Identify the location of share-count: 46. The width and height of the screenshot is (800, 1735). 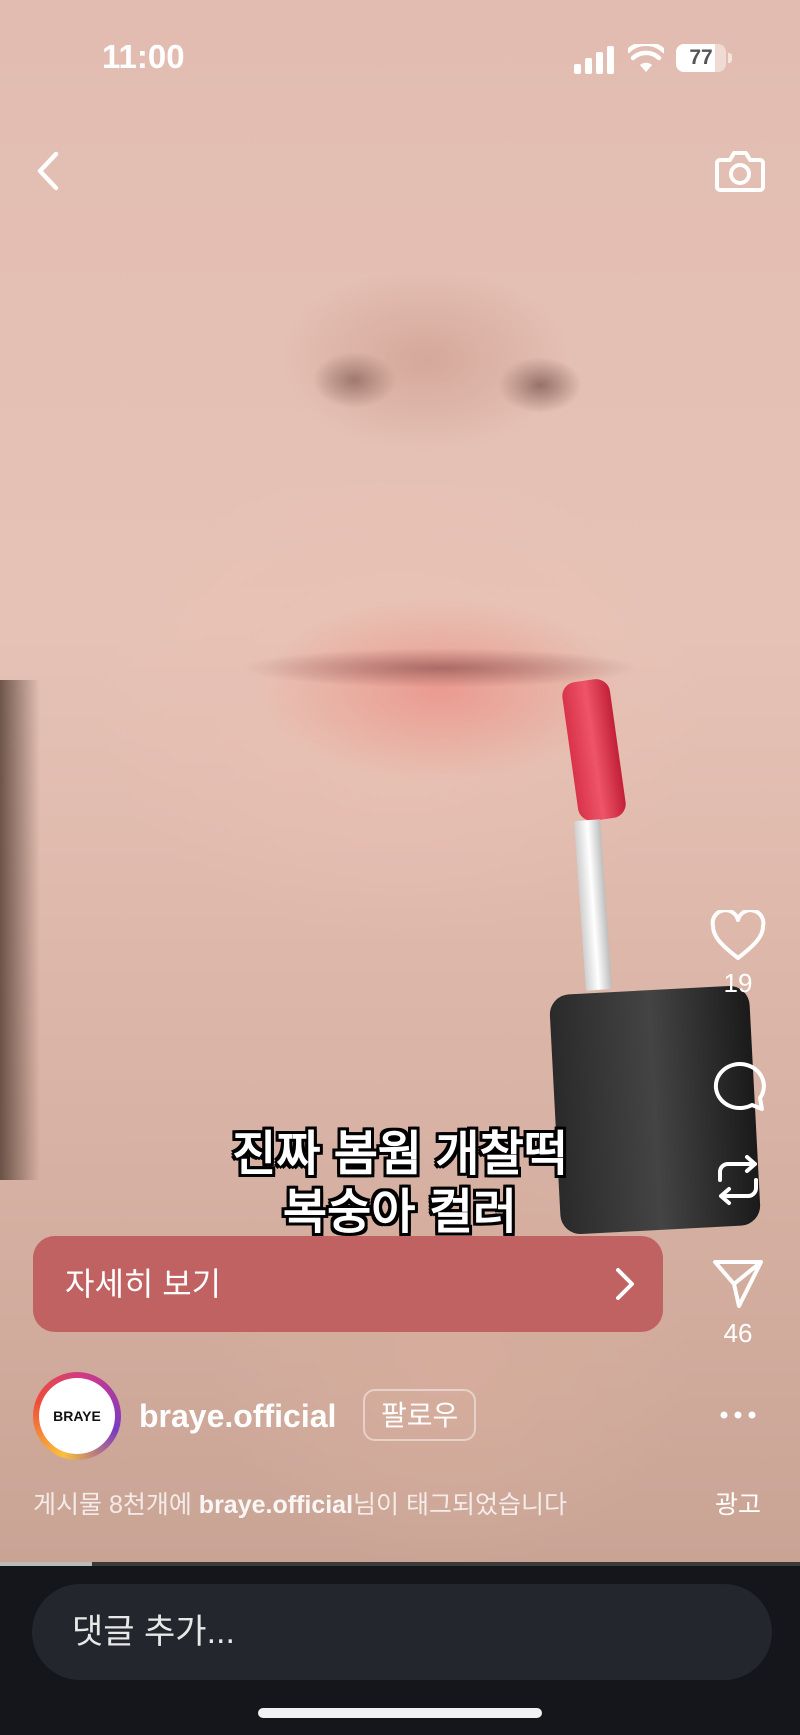
(738, 1333).